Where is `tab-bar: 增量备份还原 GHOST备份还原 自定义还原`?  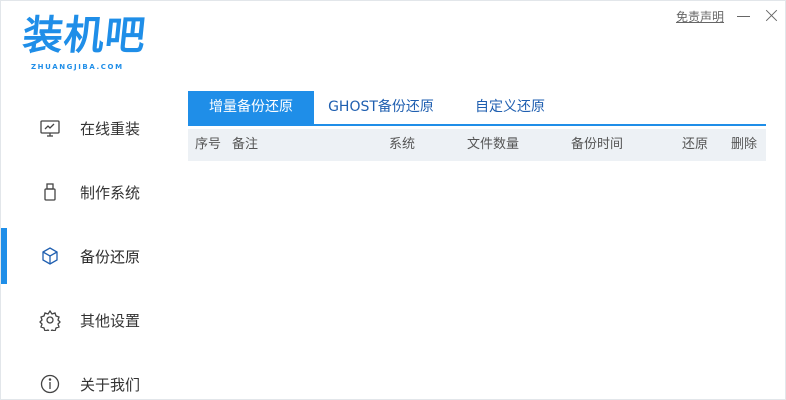
tab-bar: 增量备份还原 GHOST备份还原 自定义还原 is located at coordinates (477, 108).